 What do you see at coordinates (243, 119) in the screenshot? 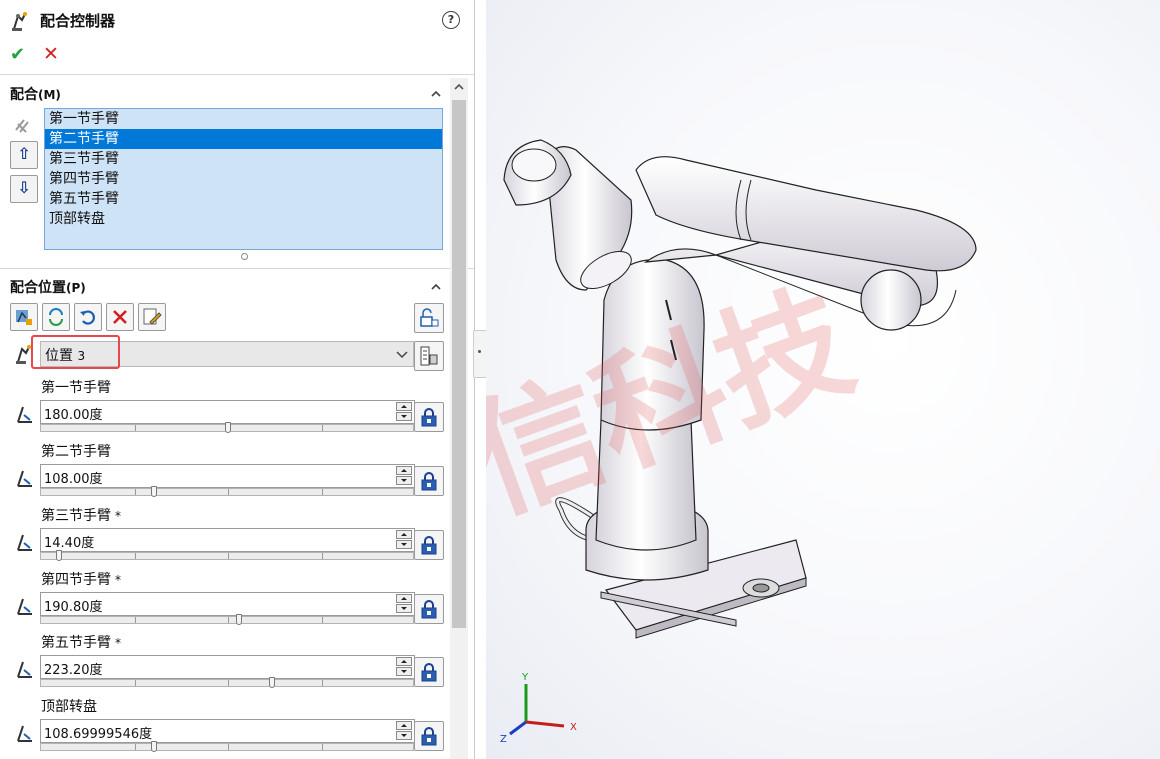
I see `list-item: 第一节手臂` at bounding box center [243, 119].